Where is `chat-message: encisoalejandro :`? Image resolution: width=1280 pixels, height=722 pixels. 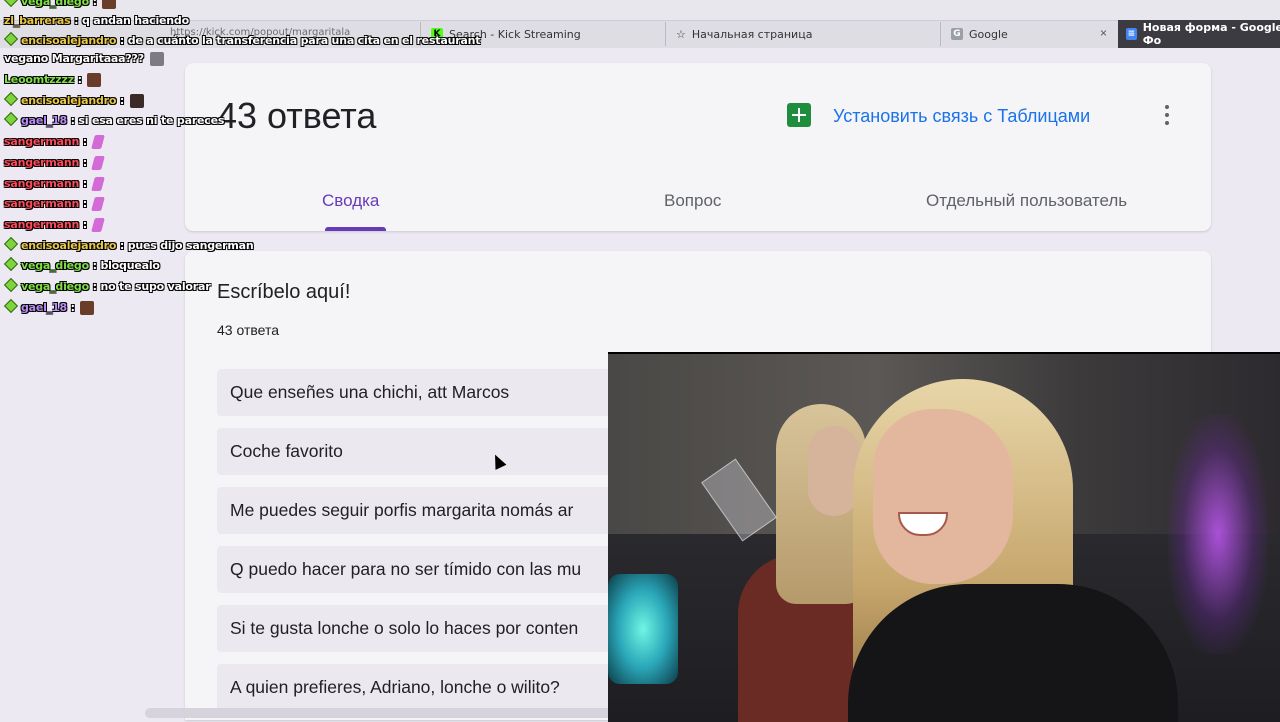
chat-message: encisoalejandro : is located at coordinates (73, 99).